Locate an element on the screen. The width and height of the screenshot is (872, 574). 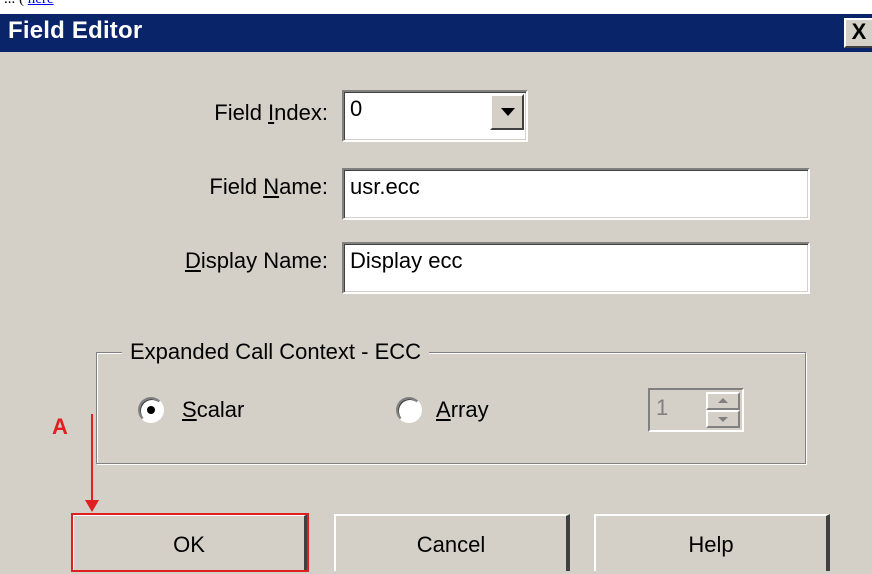
dialog-title: Field Editor is located at coordinates (75, 30).